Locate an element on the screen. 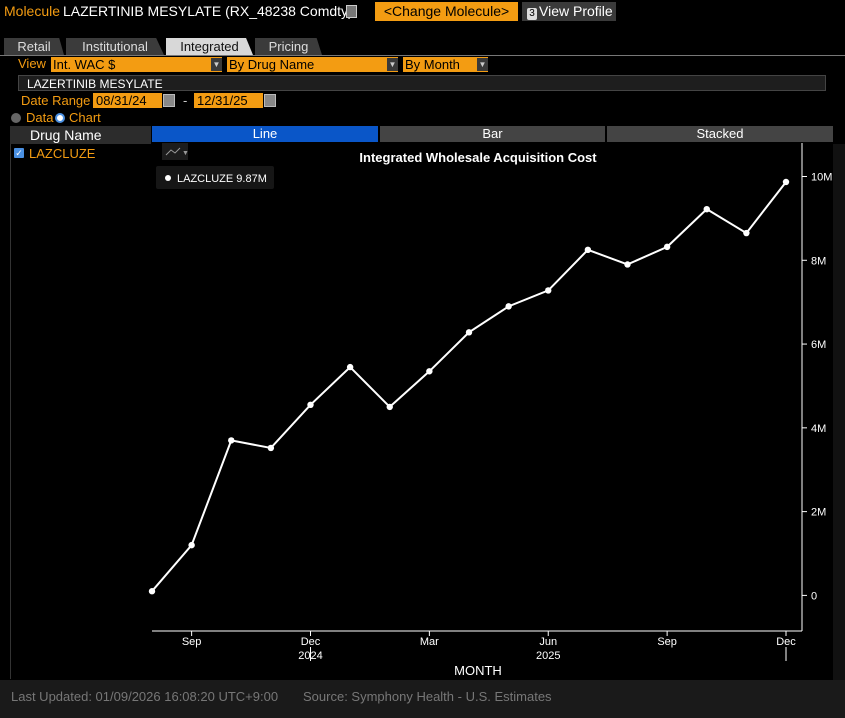 The image size is (845, 718). x-year-label: 2025 is located at coordinates (548, 656).